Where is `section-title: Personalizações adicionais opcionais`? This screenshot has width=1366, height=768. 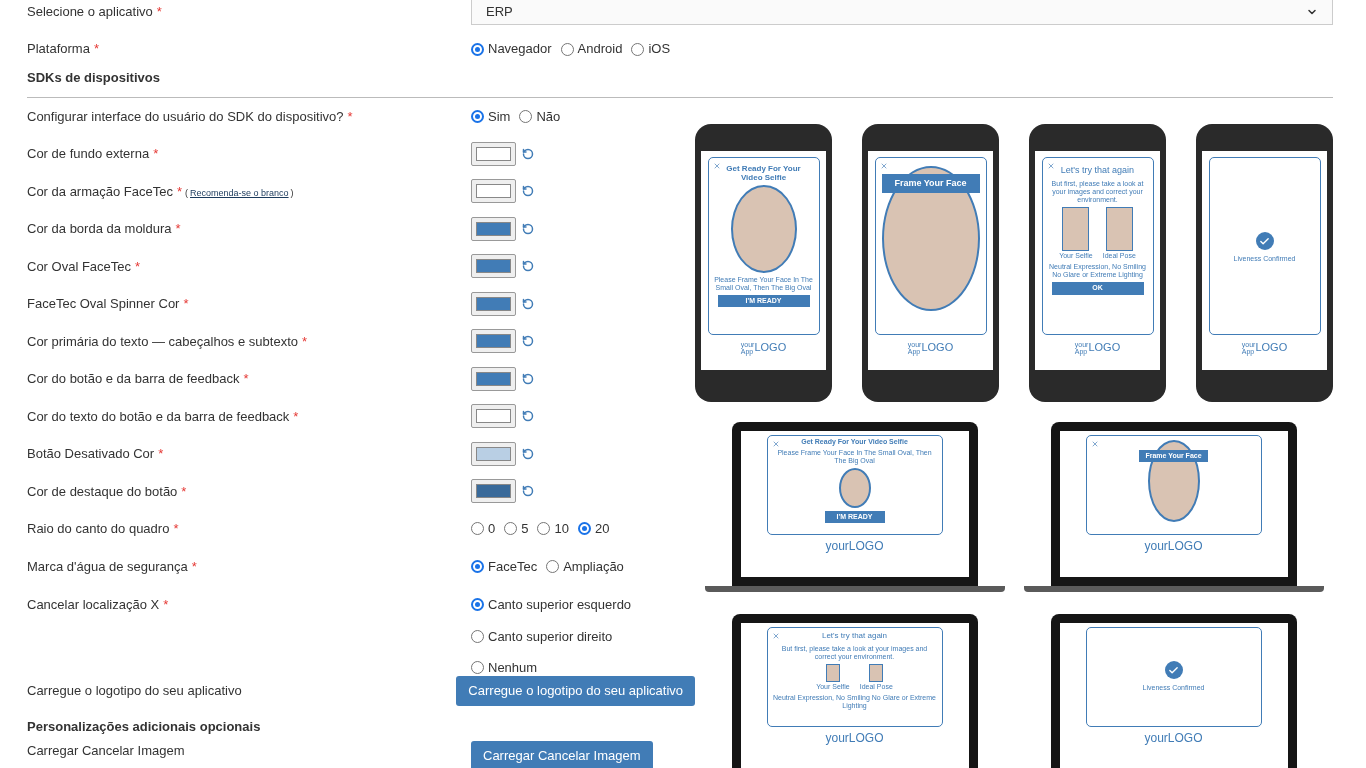
section-title: Personalizações adicionais opcionais is located at coordinates (144, 727).